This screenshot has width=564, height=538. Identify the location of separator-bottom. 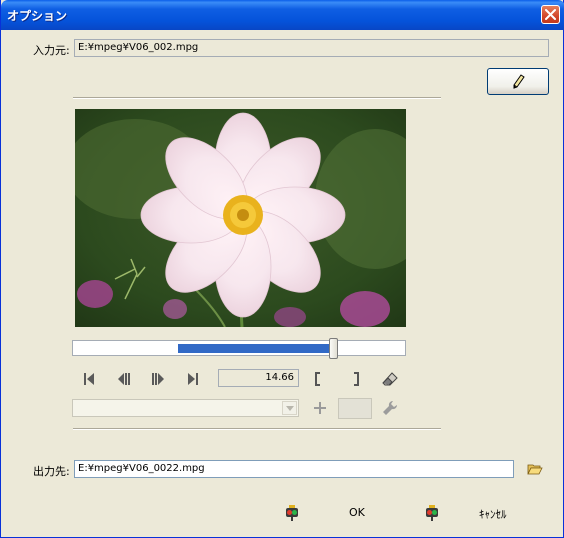
(257, 429).